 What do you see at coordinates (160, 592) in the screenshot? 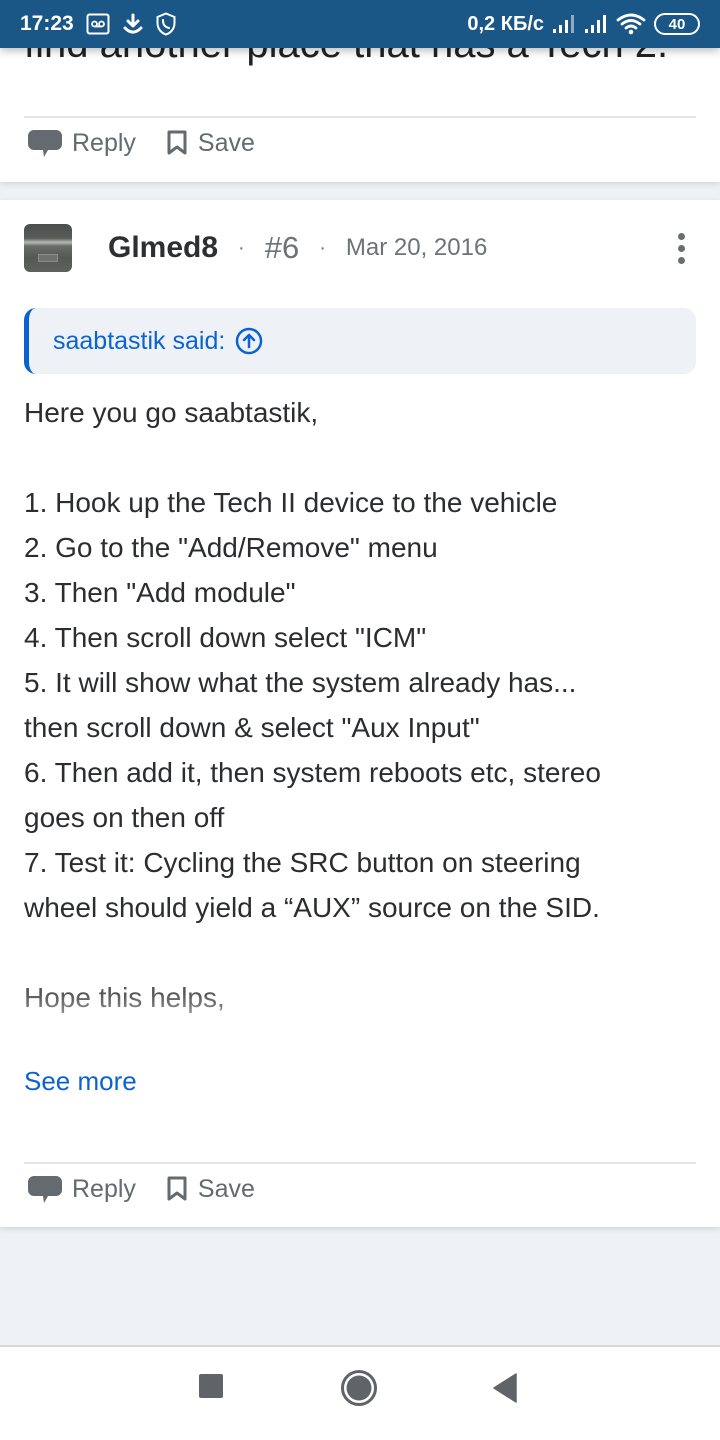
I see `body-line: 3. Then "Add module"` at bounding box center [160, 592].